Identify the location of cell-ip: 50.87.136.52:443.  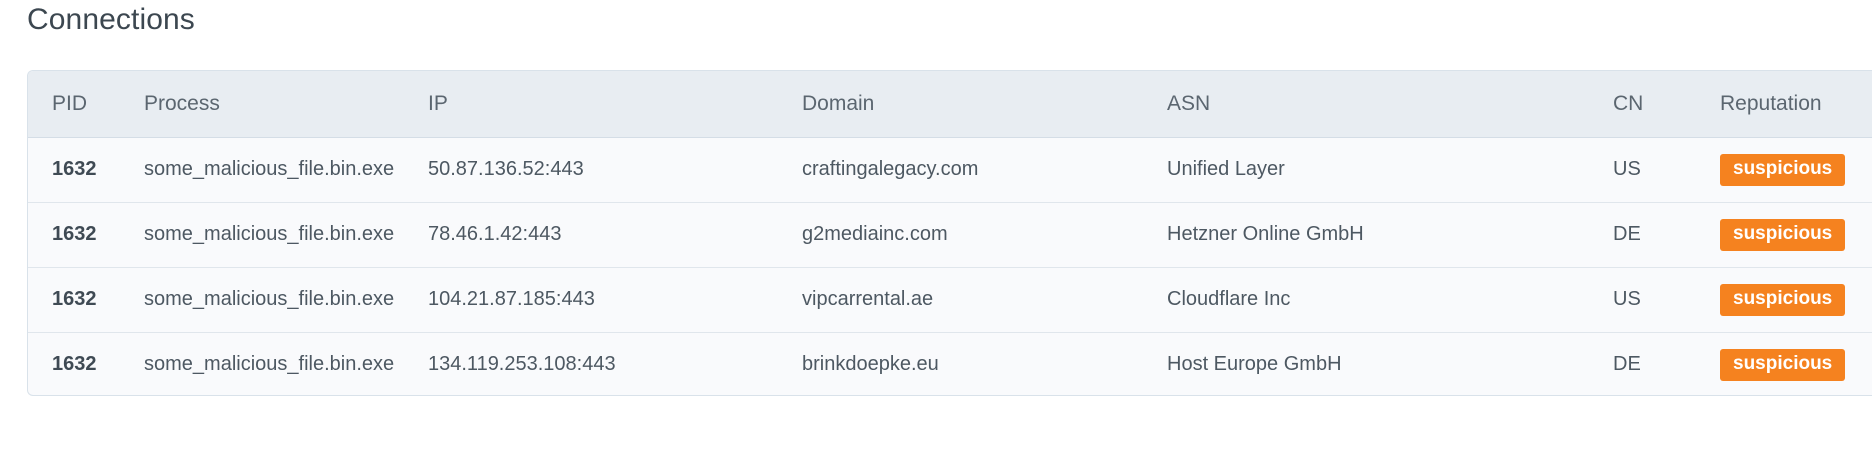
(506, 169).